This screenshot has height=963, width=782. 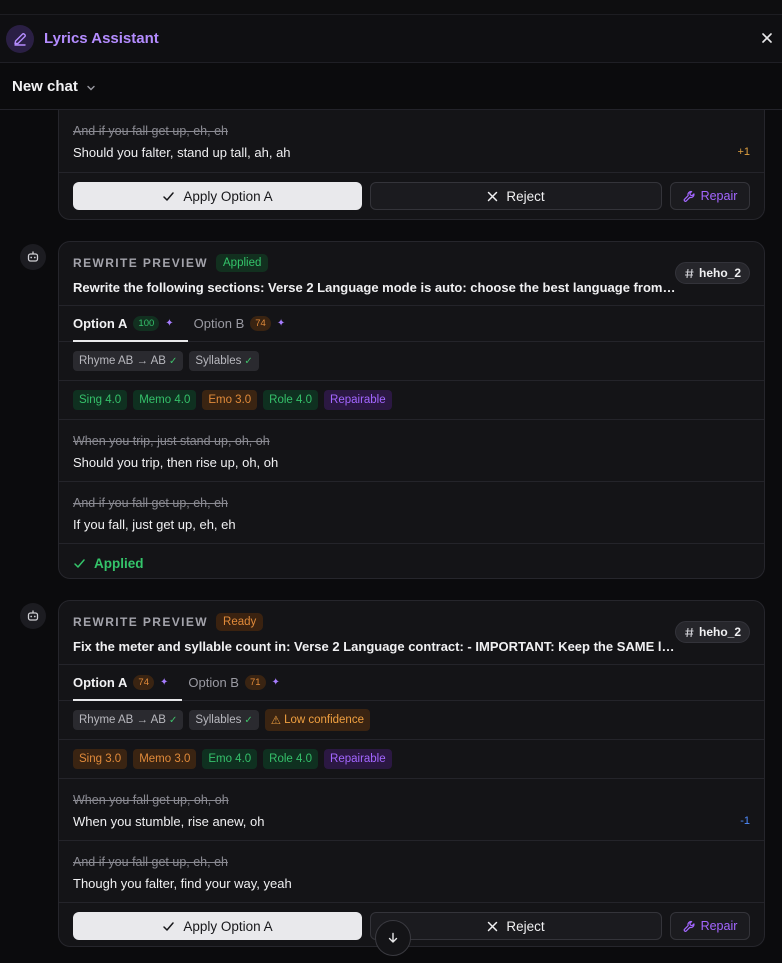 What do you see at coordinates (119, 563) in the screenshot?
I see `applied-label: Applied` at bounding box center [119, 563].